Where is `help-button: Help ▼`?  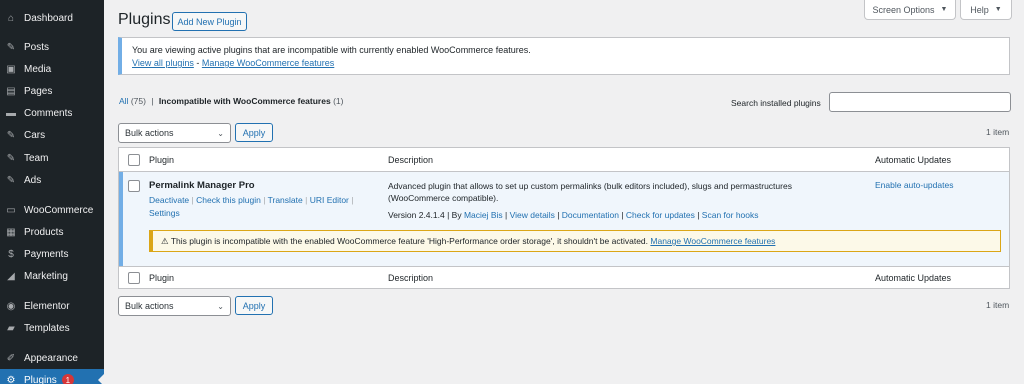 help-button: Help ▼ is located at coordinates (986, 10).